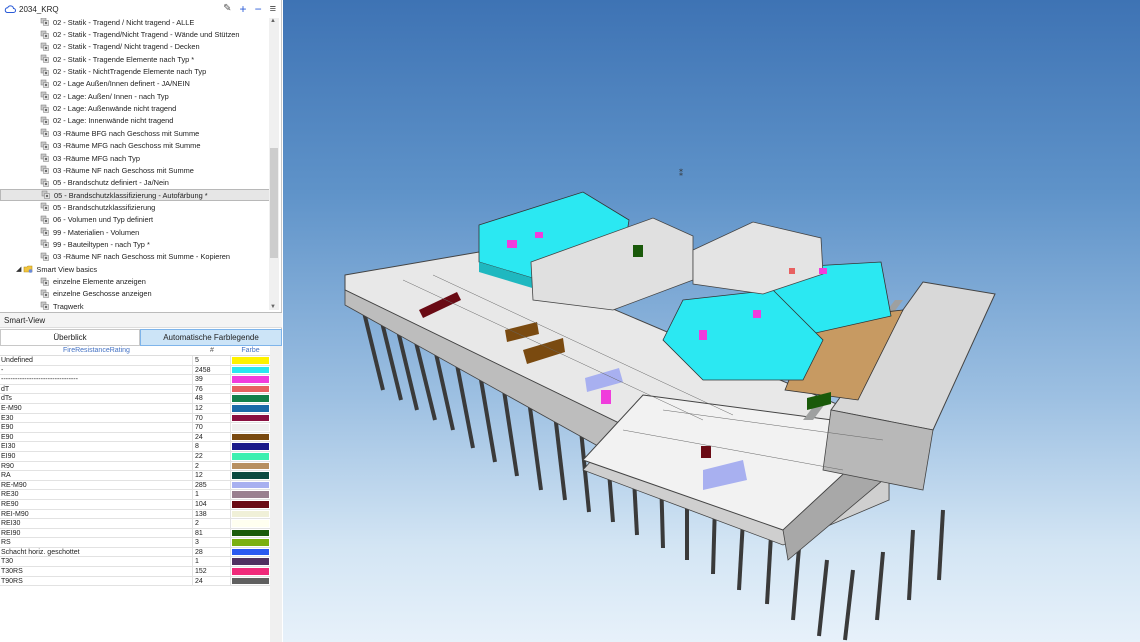 Image resolution: width=1140 pixels, height=642 pixels. I want to click on tree-item: 02 - Lage: Außenwände nicht tragend, so click(135, 108).